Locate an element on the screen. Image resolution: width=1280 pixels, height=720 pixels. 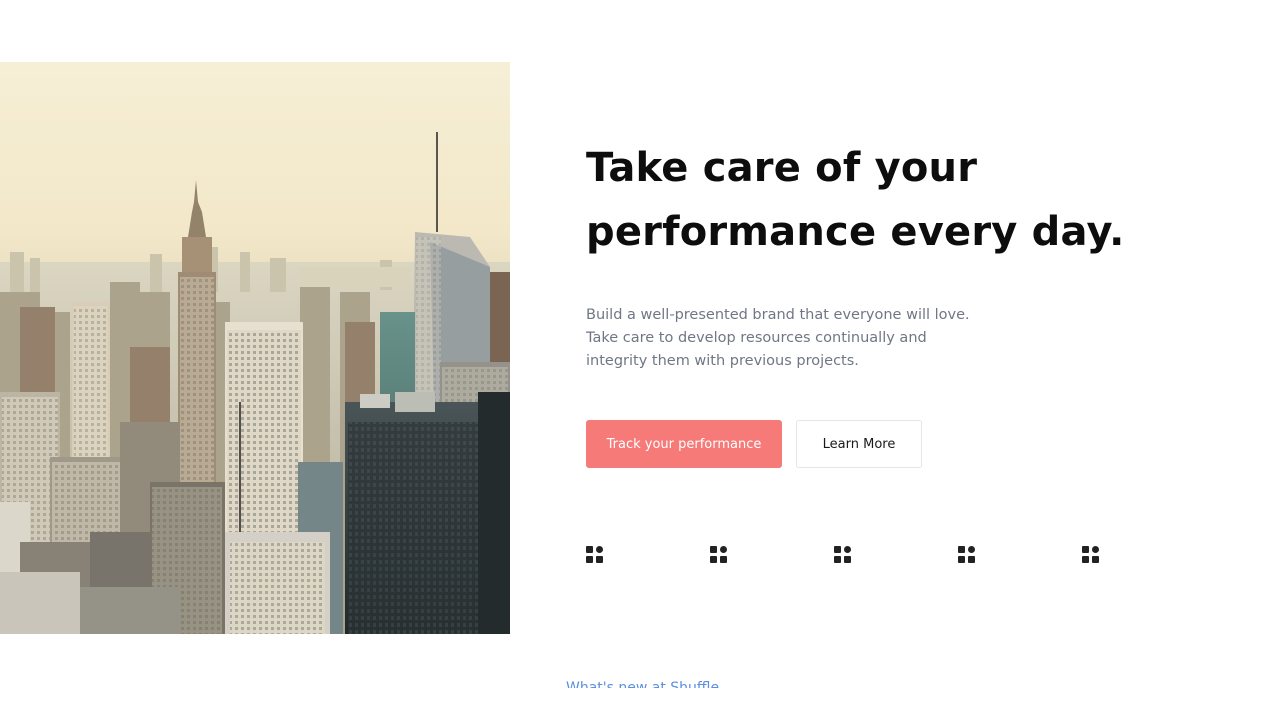
headline-line-1: Take care of your is located at coordinates (782, 168).